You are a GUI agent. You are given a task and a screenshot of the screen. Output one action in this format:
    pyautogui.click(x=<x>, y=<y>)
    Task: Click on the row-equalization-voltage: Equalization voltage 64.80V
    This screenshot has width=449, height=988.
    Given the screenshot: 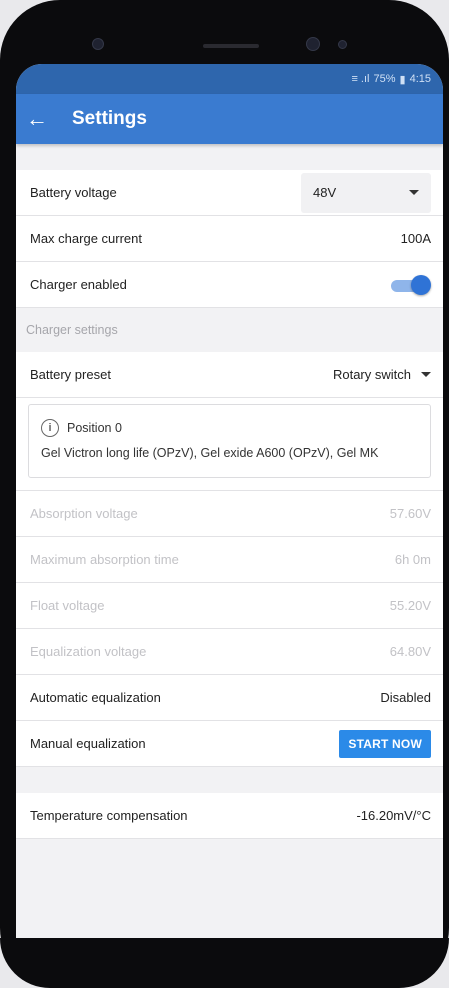 What is the action you would take?
    pyautogui.click(x=229, y=652)
    